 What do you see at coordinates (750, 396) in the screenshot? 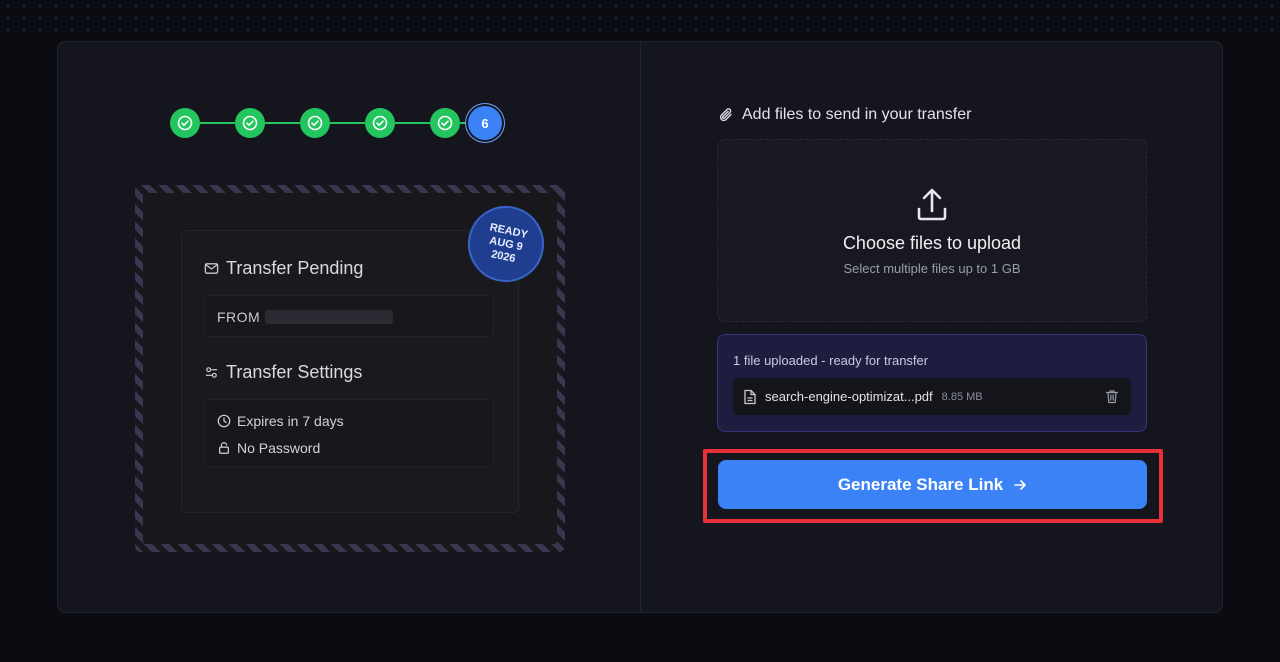
I see `file-icon` at bounding box center [750, 396].